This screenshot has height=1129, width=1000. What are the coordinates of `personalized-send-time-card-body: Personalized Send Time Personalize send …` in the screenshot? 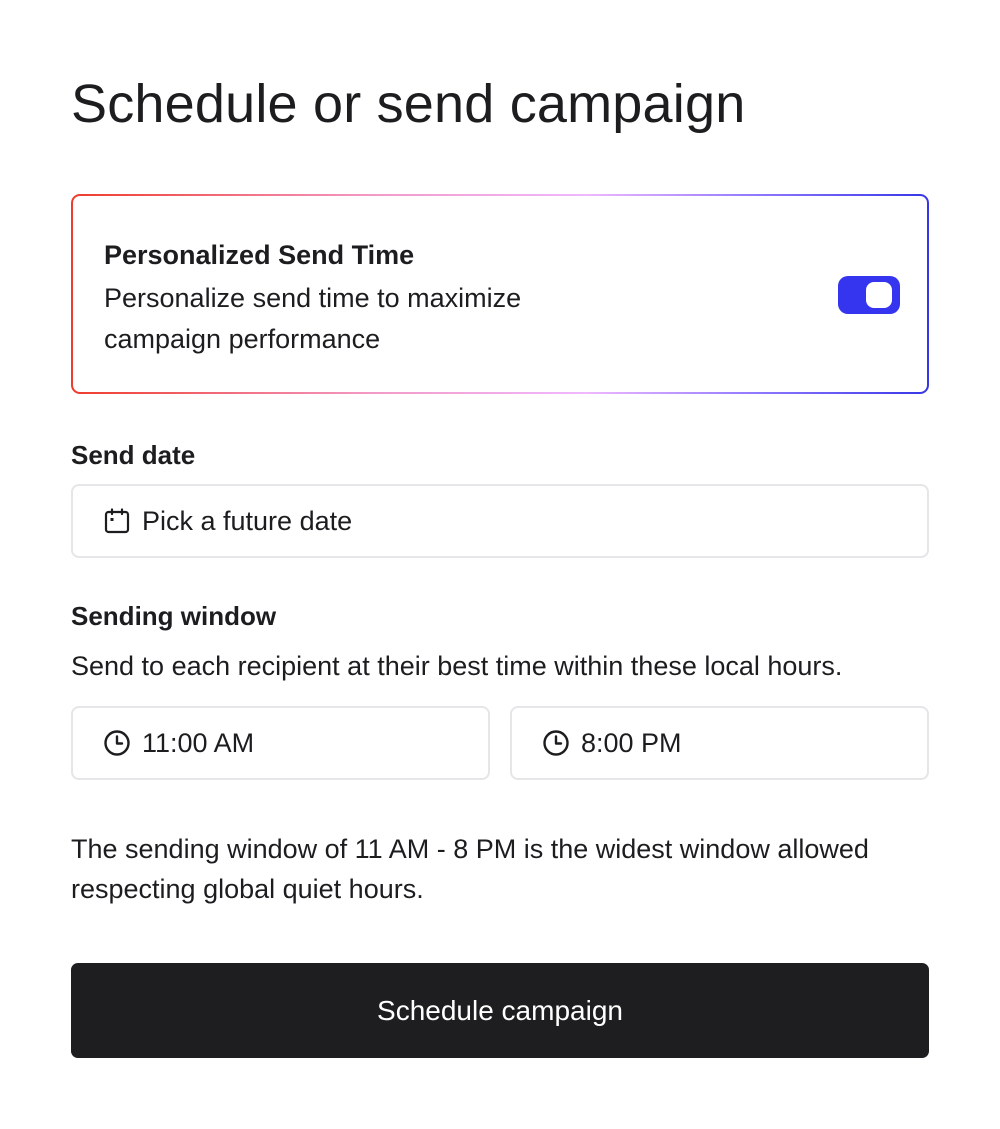 It's located at (500, 294).